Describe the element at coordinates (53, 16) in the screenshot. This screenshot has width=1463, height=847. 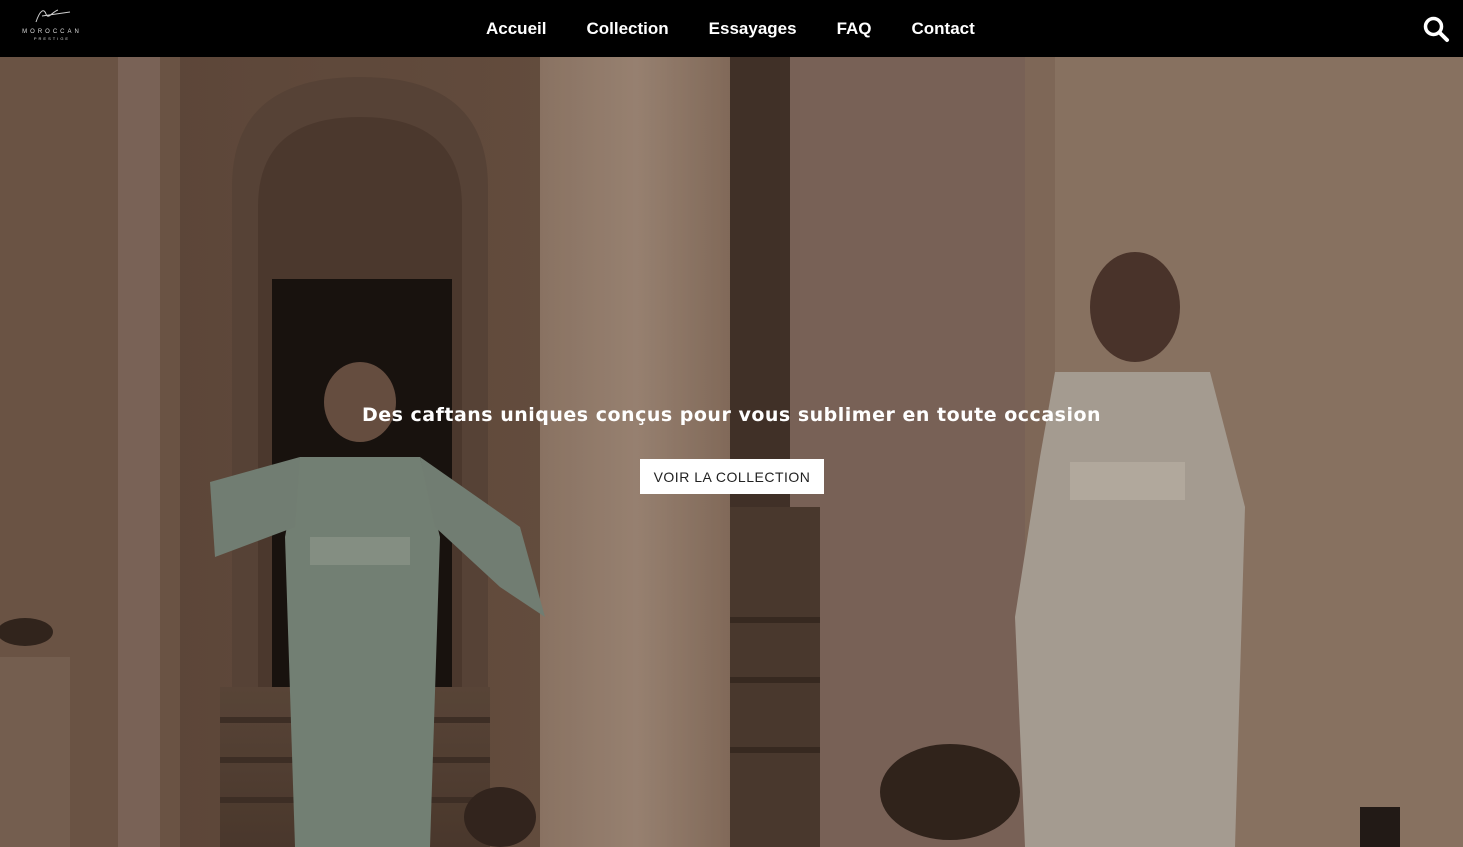
I see `logo-signature-mark` at that location.